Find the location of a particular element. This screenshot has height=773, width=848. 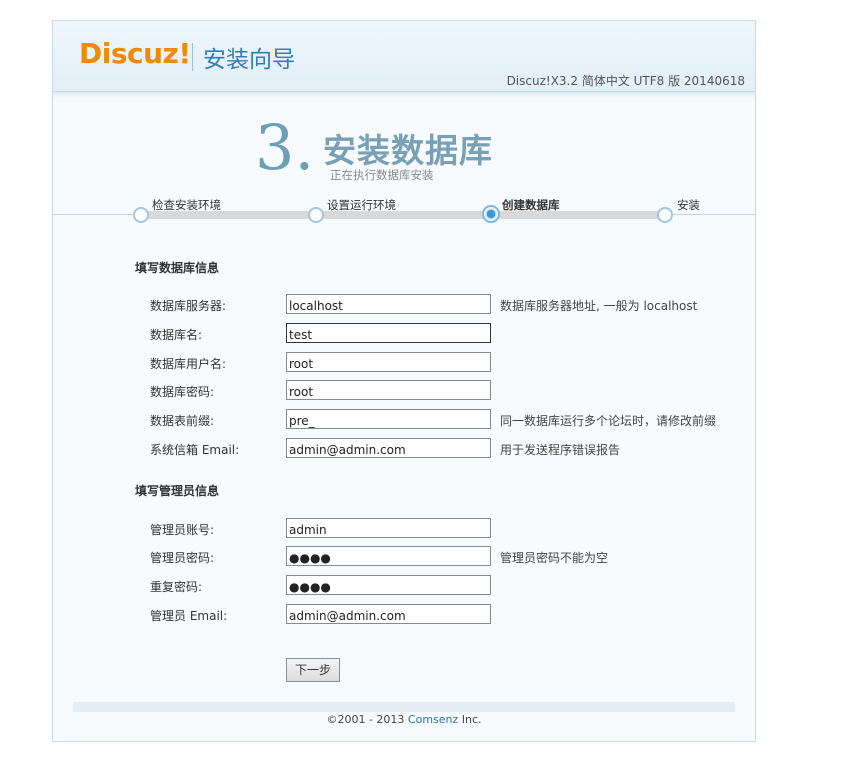

progress-step-label-3: 创建数据库 is located at coordinates (531, 205).